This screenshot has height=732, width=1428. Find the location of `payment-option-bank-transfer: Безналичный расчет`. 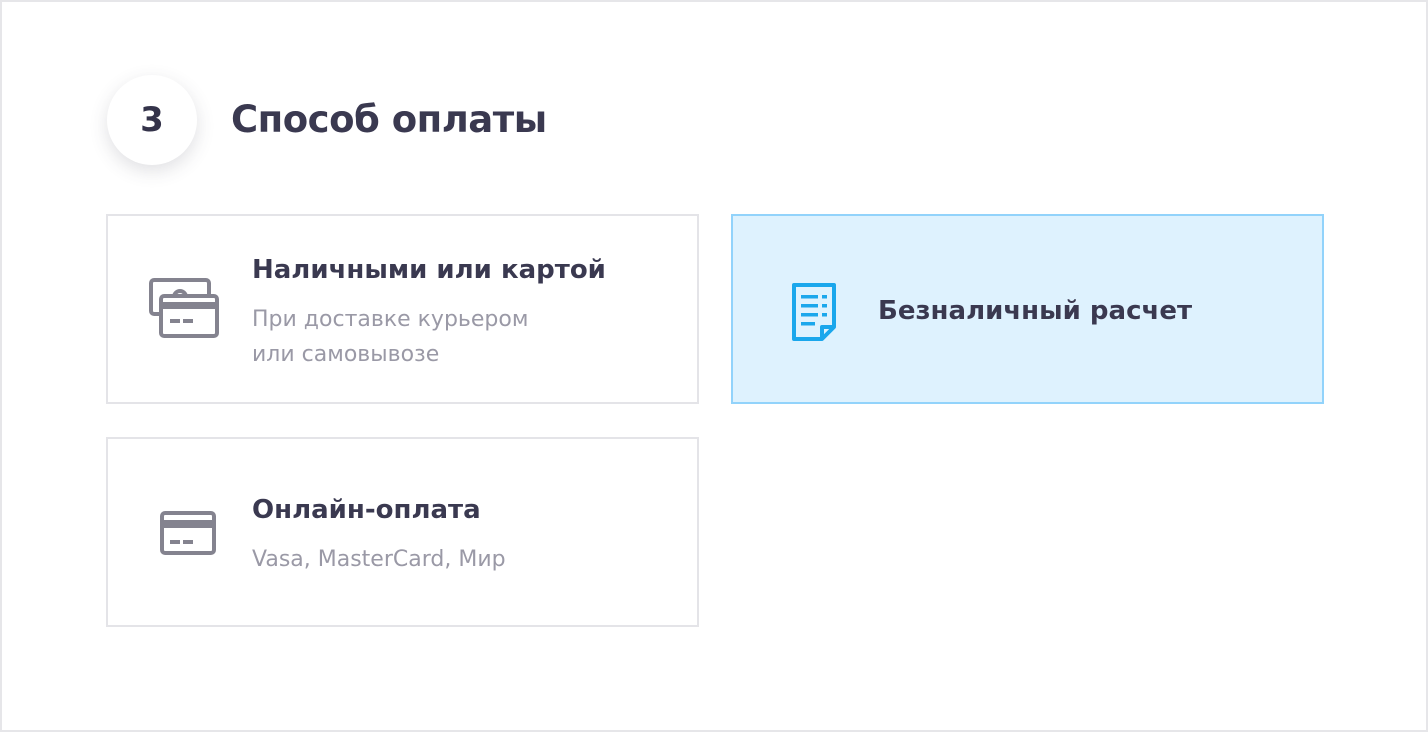

payment-option-bank-transfer: Безналичный расчет is located at coordinates (1027, 309).